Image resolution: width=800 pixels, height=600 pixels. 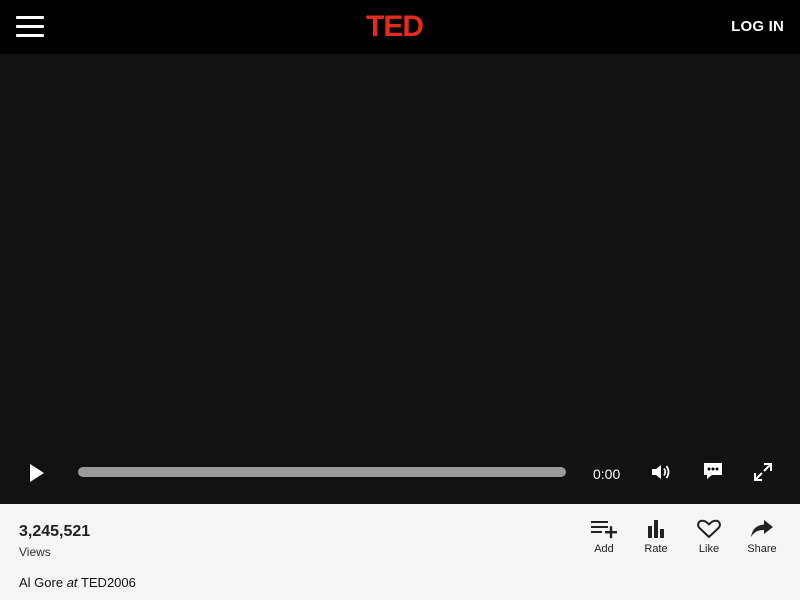 What do you see at coordinates (762, 539) in the screenshot?
I see `share-button: Share` at bounding box center [762, 539].